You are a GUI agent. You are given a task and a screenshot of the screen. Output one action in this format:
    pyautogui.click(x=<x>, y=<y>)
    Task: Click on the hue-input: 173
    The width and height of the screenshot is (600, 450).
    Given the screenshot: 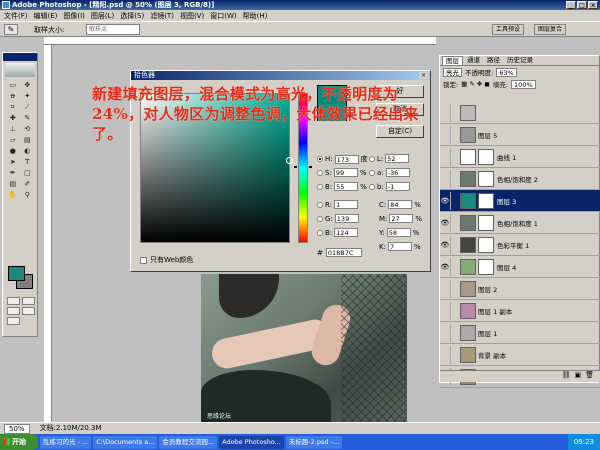 What is the action you would take?
    pyautogui.click(x=346, y=159)
    